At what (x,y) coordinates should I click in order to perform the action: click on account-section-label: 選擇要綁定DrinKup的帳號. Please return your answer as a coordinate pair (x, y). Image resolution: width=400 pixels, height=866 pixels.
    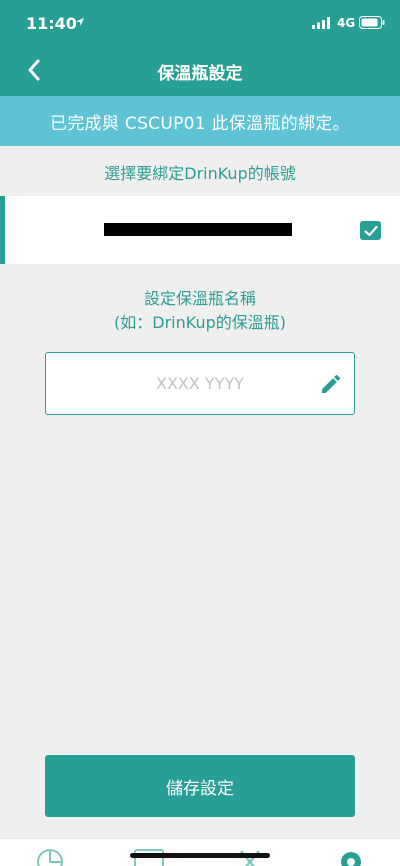
    Looking at the image, I should click on (200, 173).